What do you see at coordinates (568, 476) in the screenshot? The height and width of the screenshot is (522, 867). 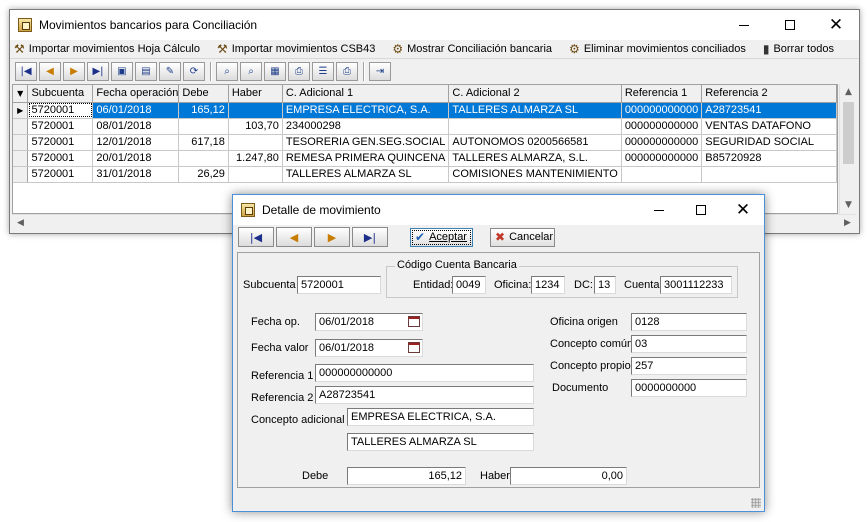 I see `haber-field: 0,00` at bounding box center [568, 476].